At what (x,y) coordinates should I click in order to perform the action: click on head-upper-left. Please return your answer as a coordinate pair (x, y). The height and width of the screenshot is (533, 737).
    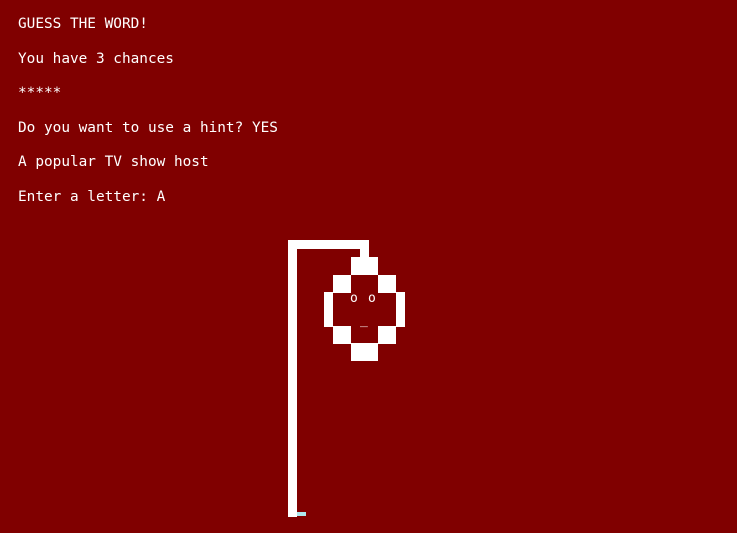
    Looking at the image, I should click on (342, 284).